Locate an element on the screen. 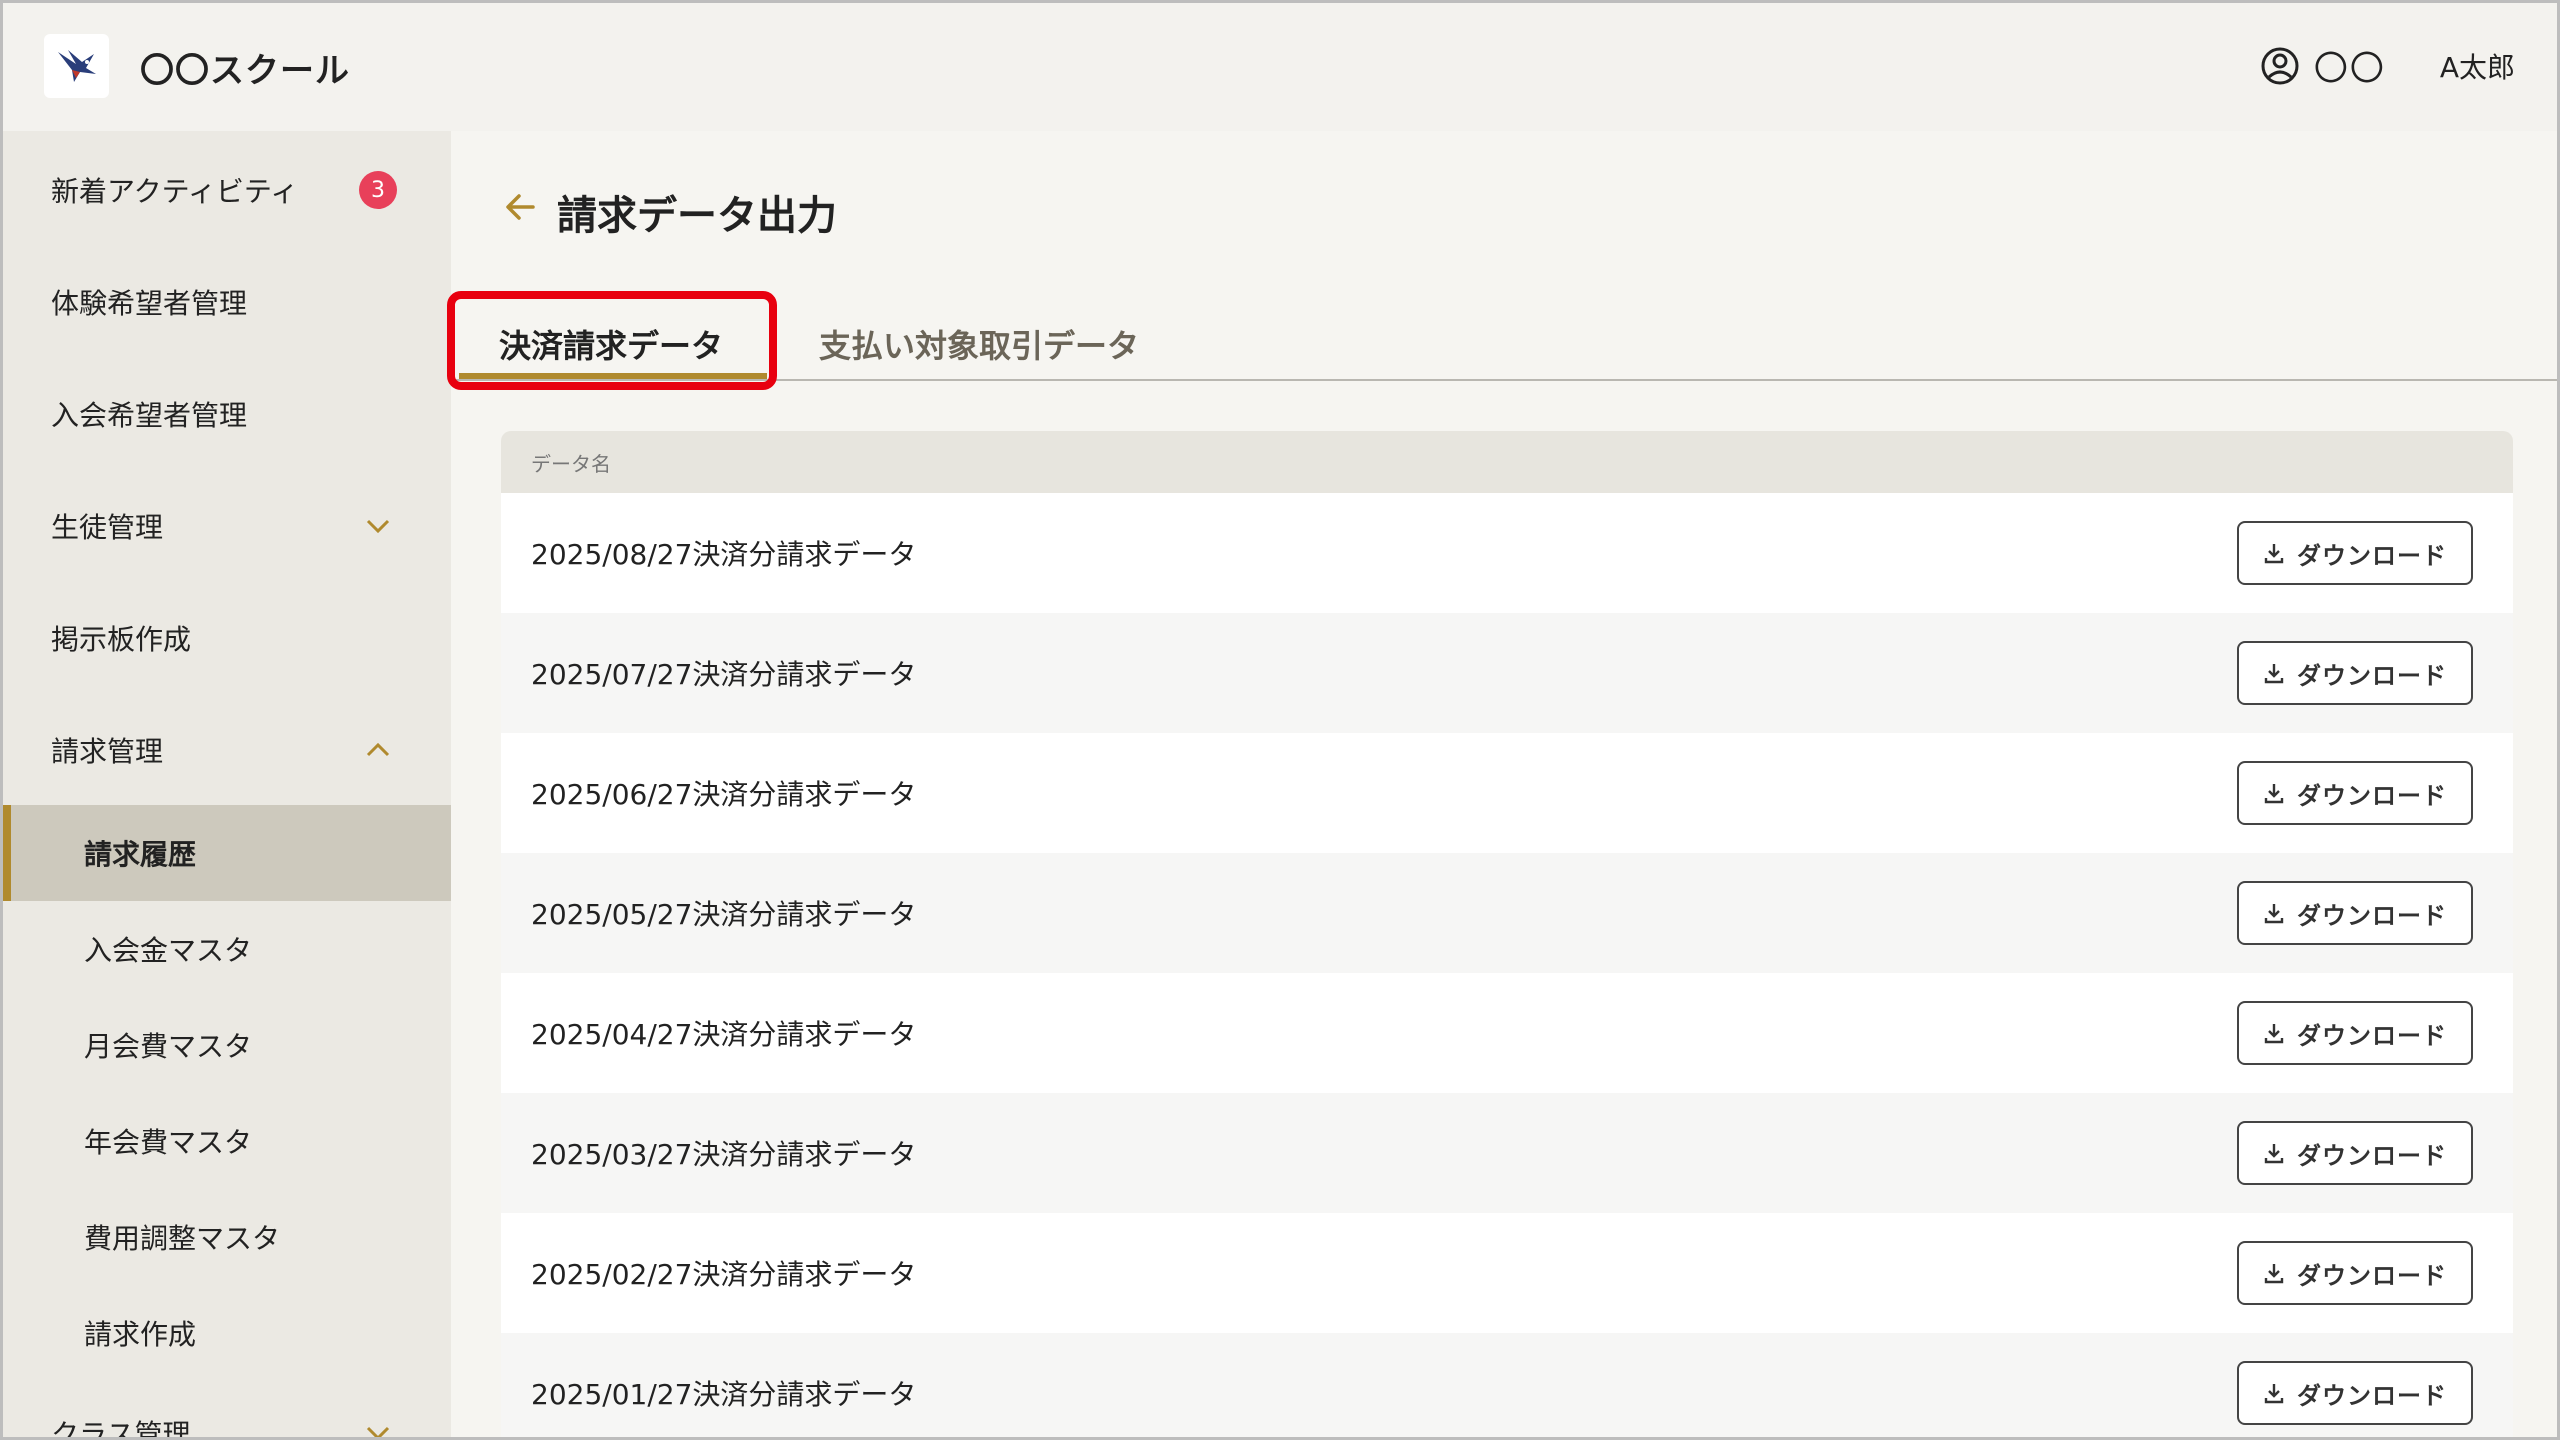  table-header: データ名 is located at coordinates (1507, 462).